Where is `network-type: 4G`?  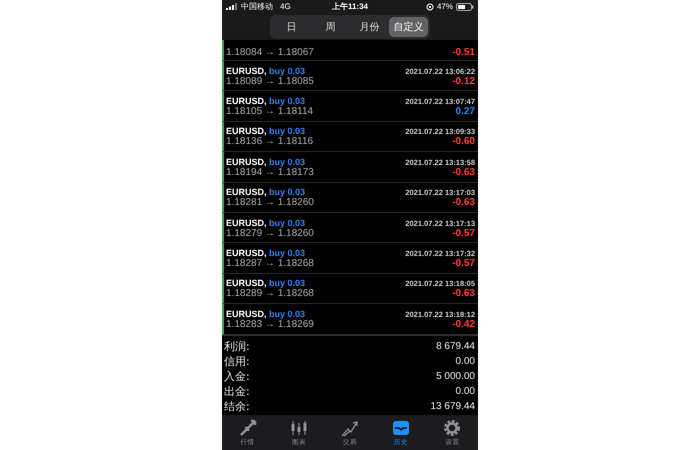
network-type: 4G is located at coordinates (285, 6).